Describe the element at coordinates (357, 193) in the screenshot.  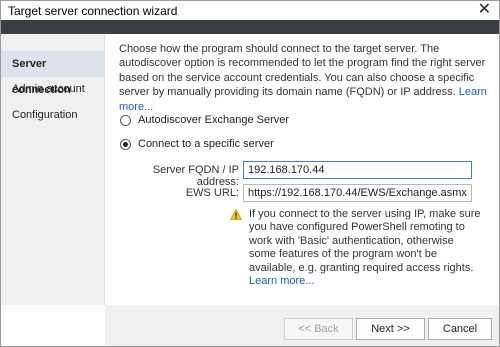
I see `ews-url-input: https://192.168.170.44/EWS/Exchange.asmx` at that location.